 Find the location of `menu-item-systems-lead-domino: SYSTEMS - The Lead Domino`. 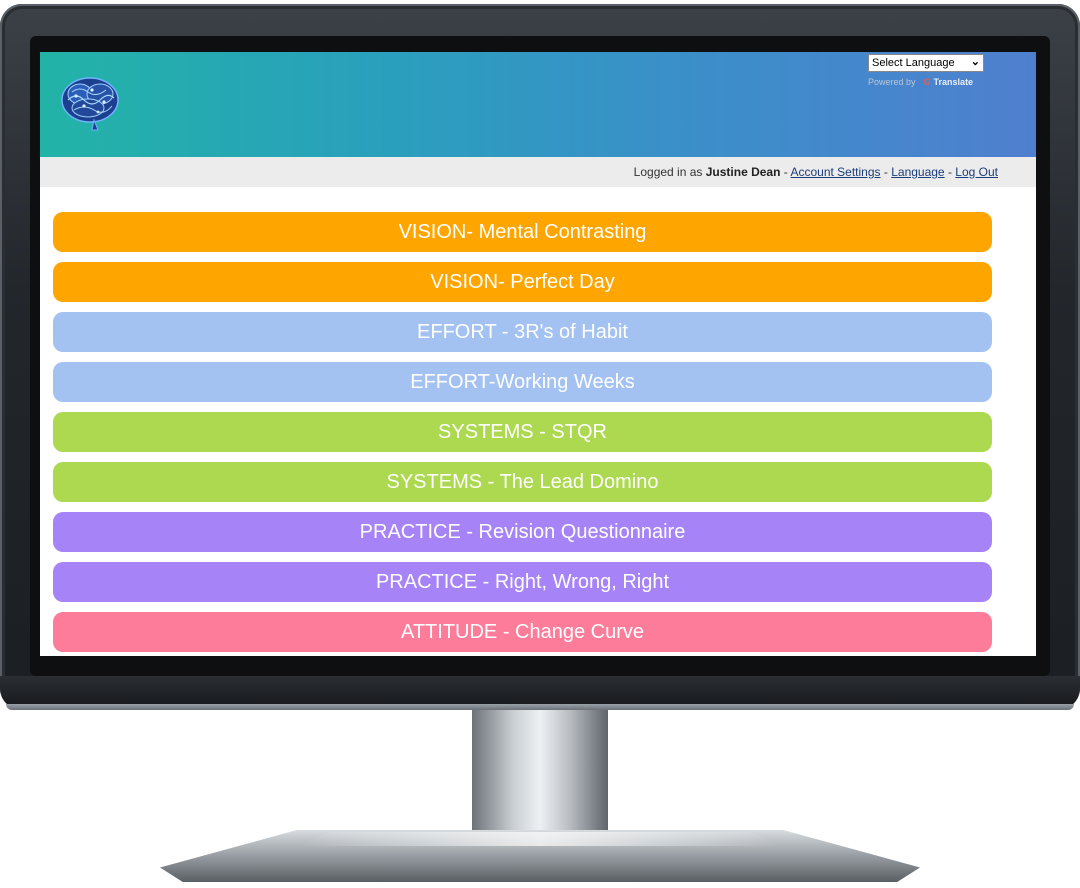

menu-item-systems-lead-domino: SYSTEMS - The Lead Domino is located at coordinates (522, 482).